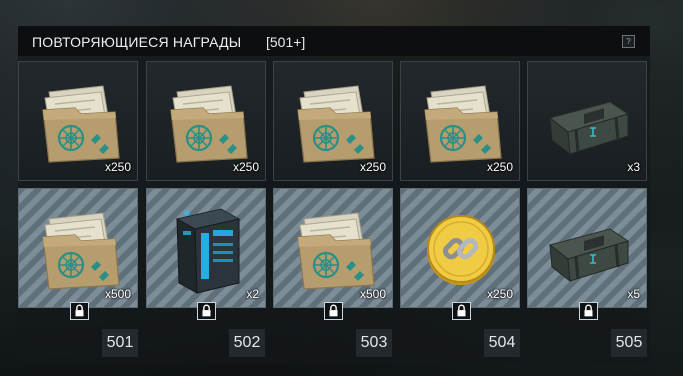 The width and height of the screenshot is (683, 376). I want to click on reward-quantity: x3, so click(633, 167).